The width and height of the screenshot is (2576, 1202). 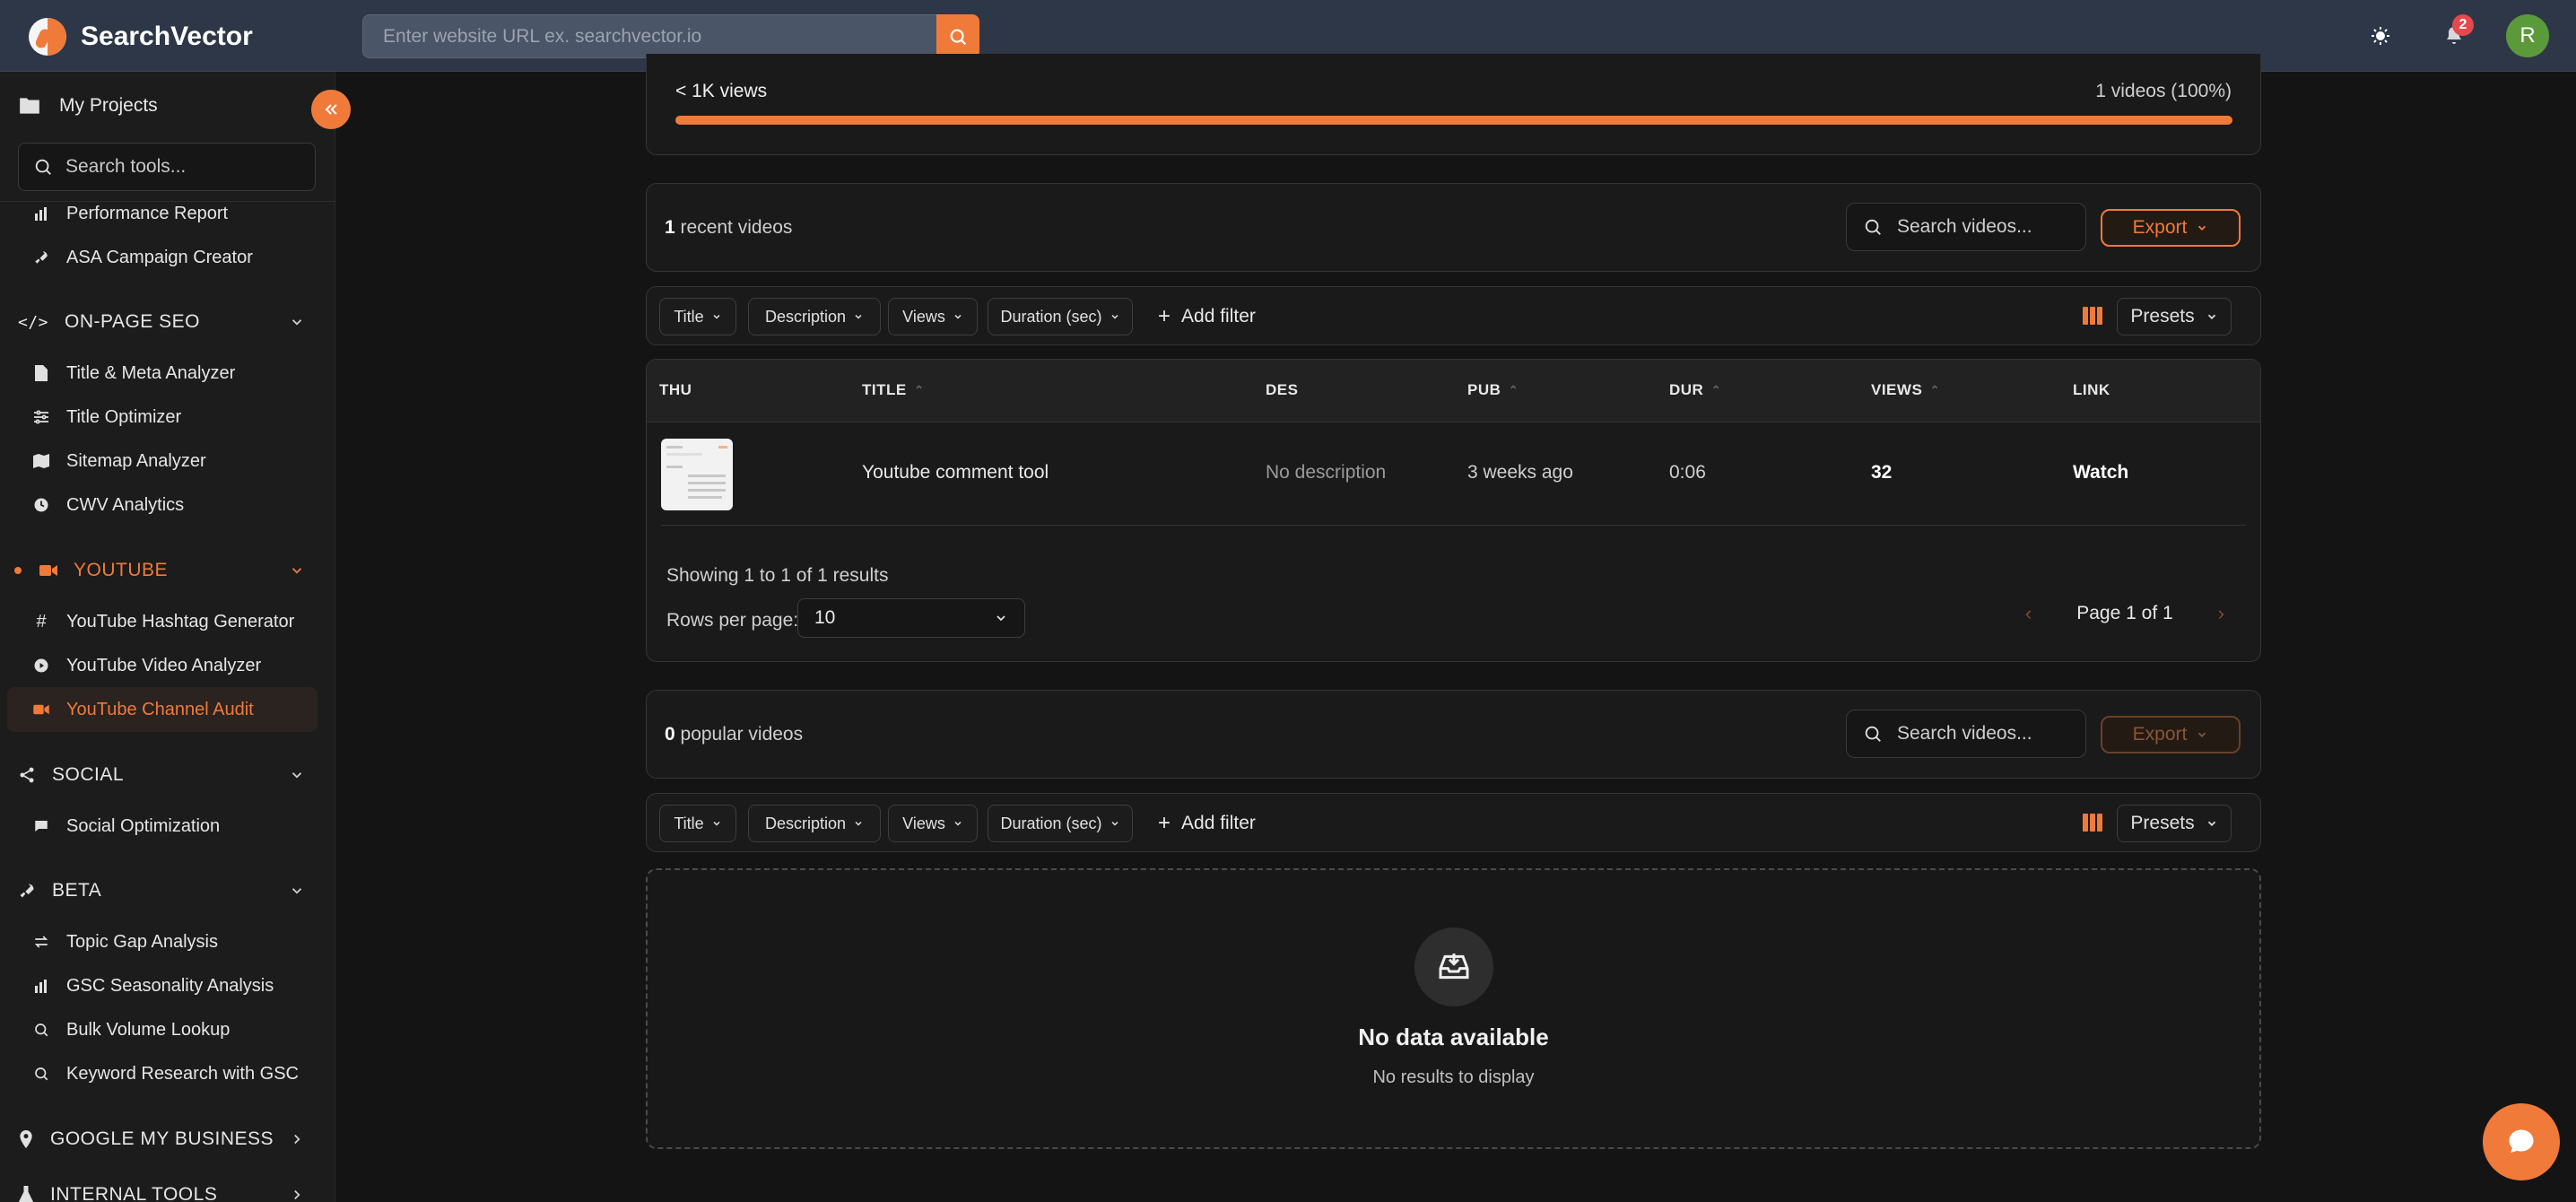 I want to click on popular-videos-title-suffix: popular videos, so click(x=739, y=734).